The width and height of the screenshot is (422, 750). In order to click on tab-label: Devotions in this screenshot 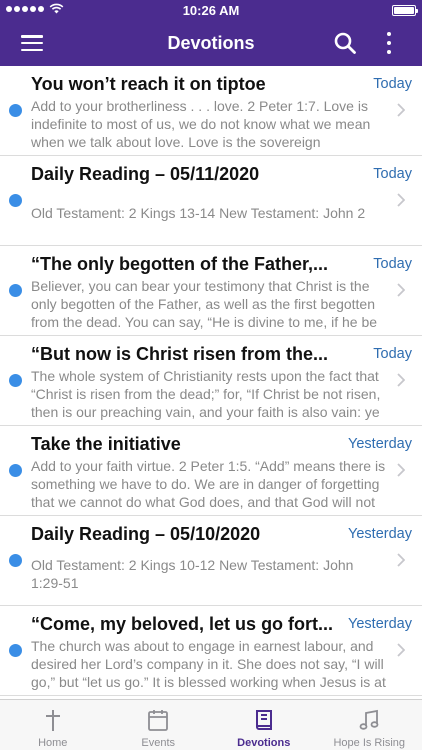, I will do `click(264, 743)`.